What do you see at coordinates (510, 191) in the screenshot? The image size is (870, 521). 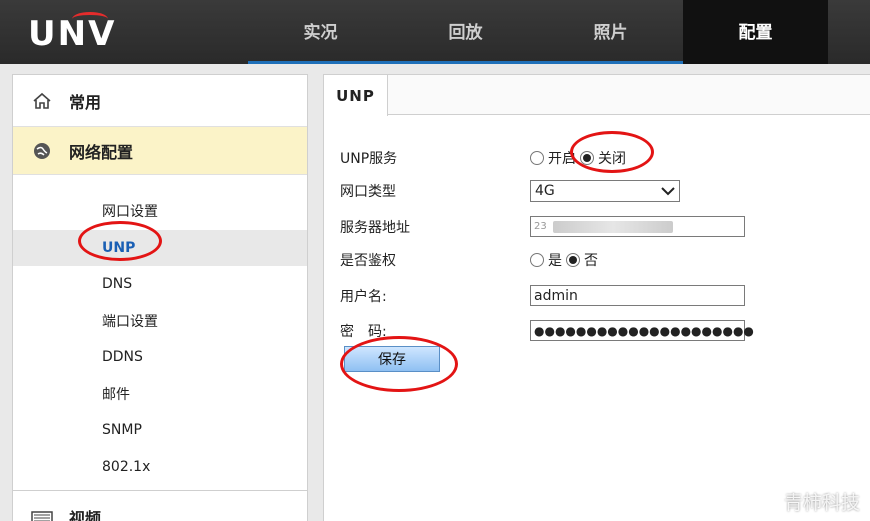 I see `row-net-type: 网口类型 4G` at bounding box center [510, 191].